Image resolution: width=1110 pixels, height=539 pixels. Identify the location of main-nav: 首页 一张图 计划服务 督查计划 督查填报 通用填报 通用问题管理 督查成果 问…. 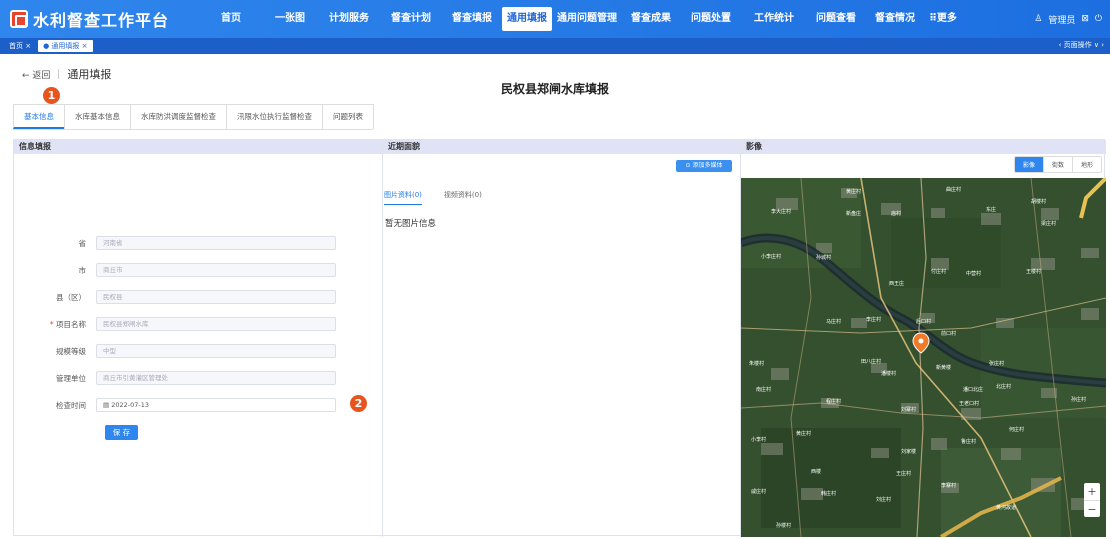
(581, 19).